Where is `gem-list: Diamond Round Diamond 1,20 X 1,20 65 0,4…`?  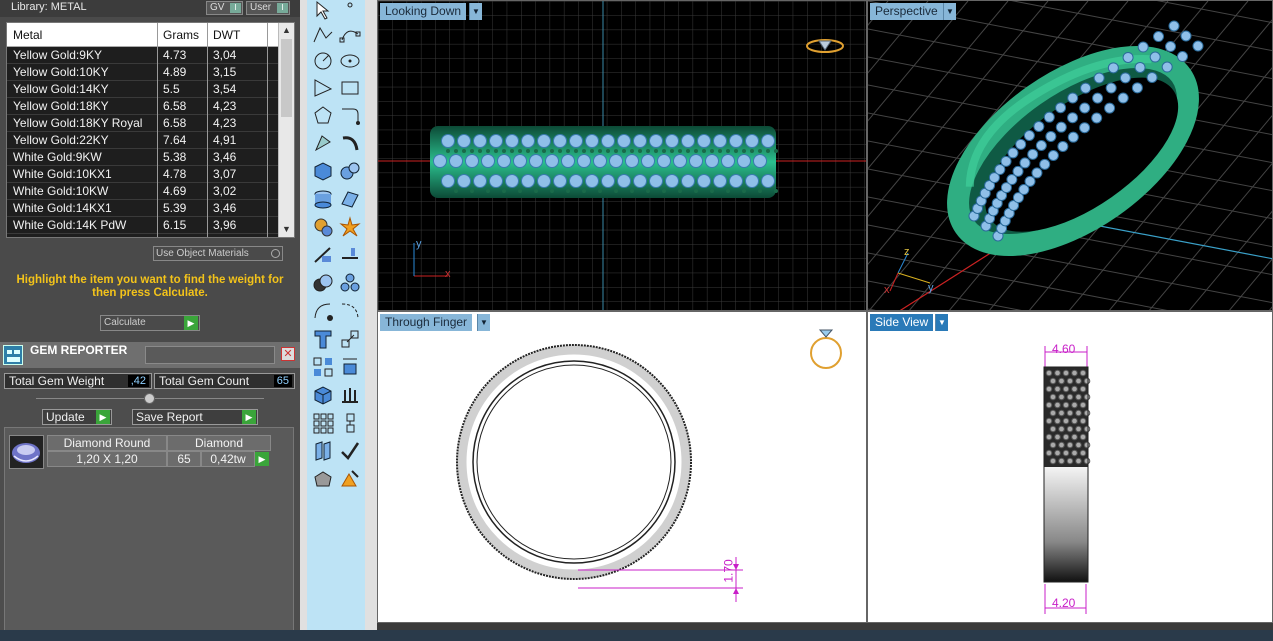
gem-list: Diamond Round Diamond 1,20 X 1,20 65 0,4… is located at coordinates (149, 534).